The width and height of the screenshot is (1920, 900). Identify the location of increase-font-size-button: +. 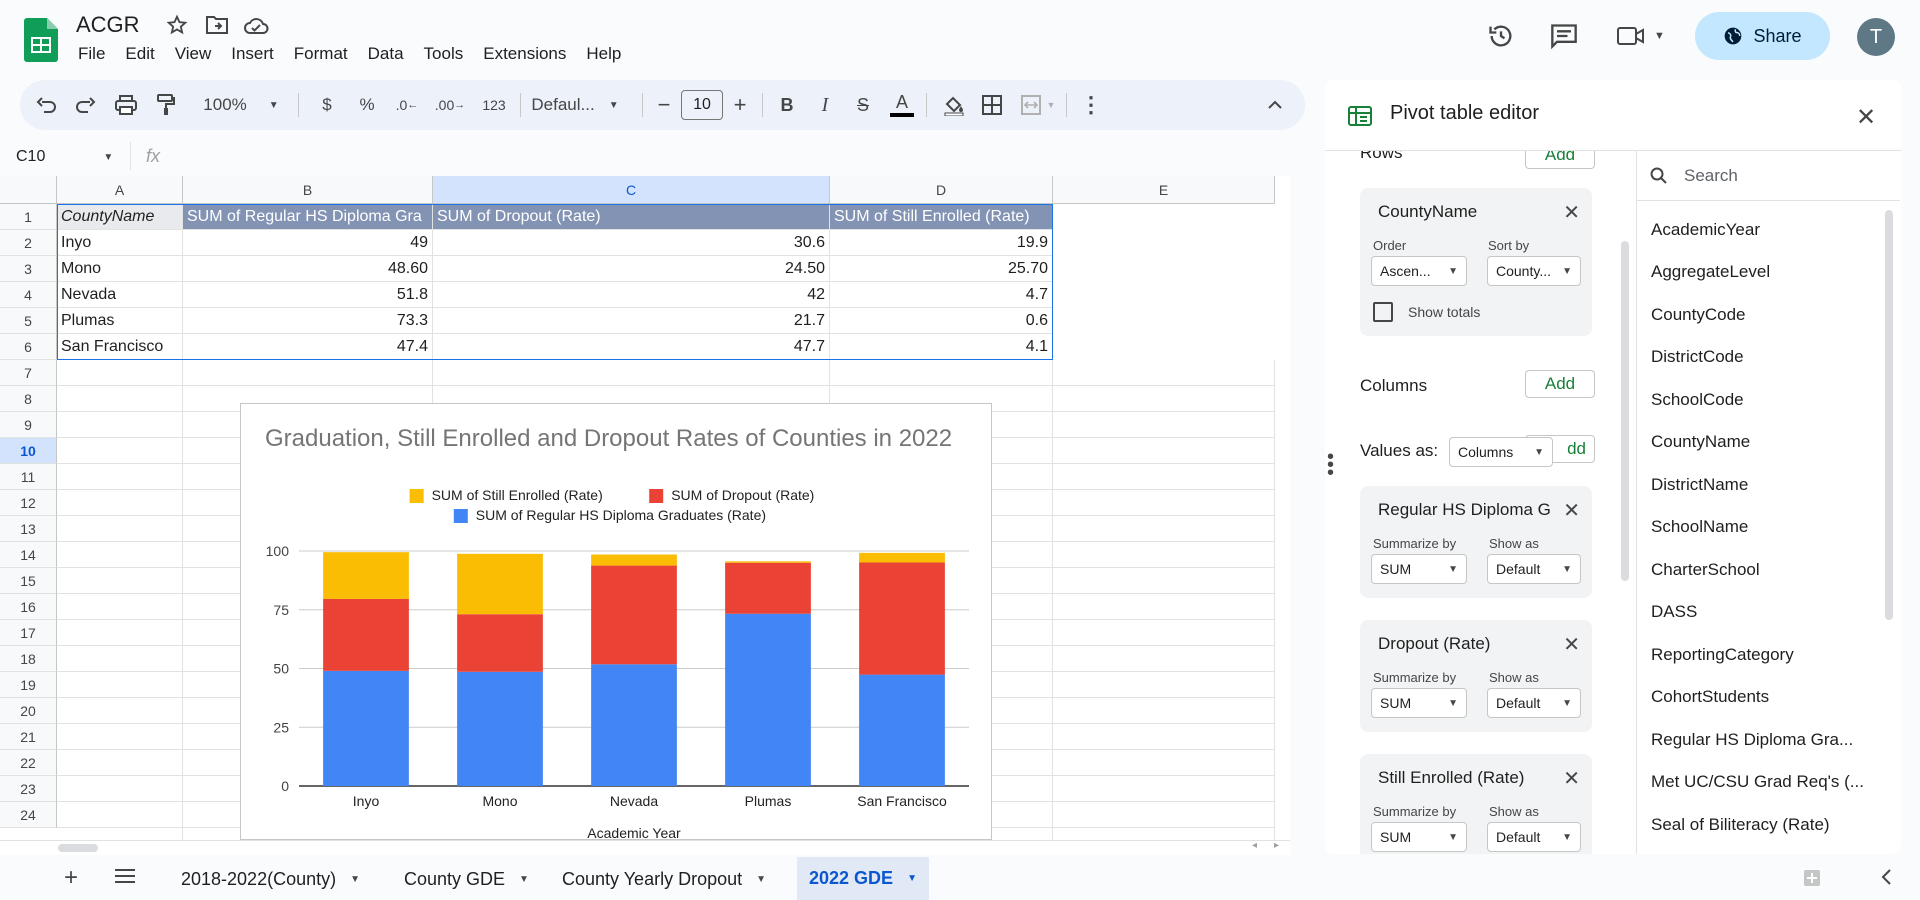
(740, 105).